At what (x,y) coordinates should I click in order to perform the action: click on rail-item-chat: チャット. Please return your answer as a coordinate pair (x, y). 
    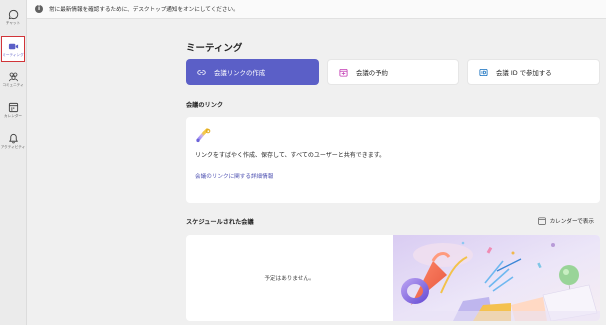
    Looking at the image, I should click on (13, 17).